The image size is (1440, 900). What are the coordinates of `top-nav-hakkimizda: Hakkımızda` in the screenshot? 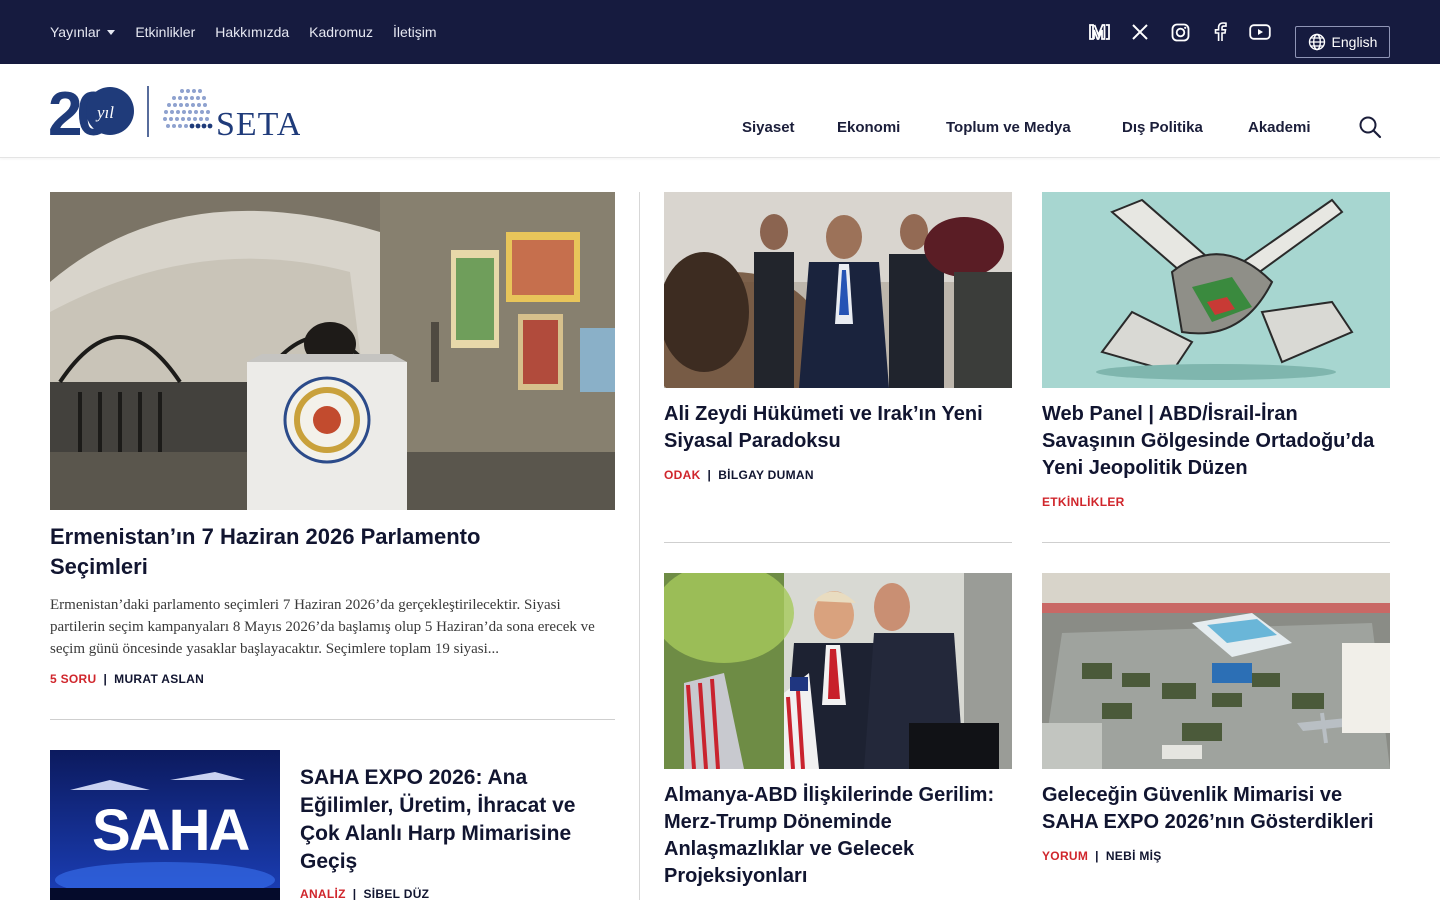 It's located at (252, 32).